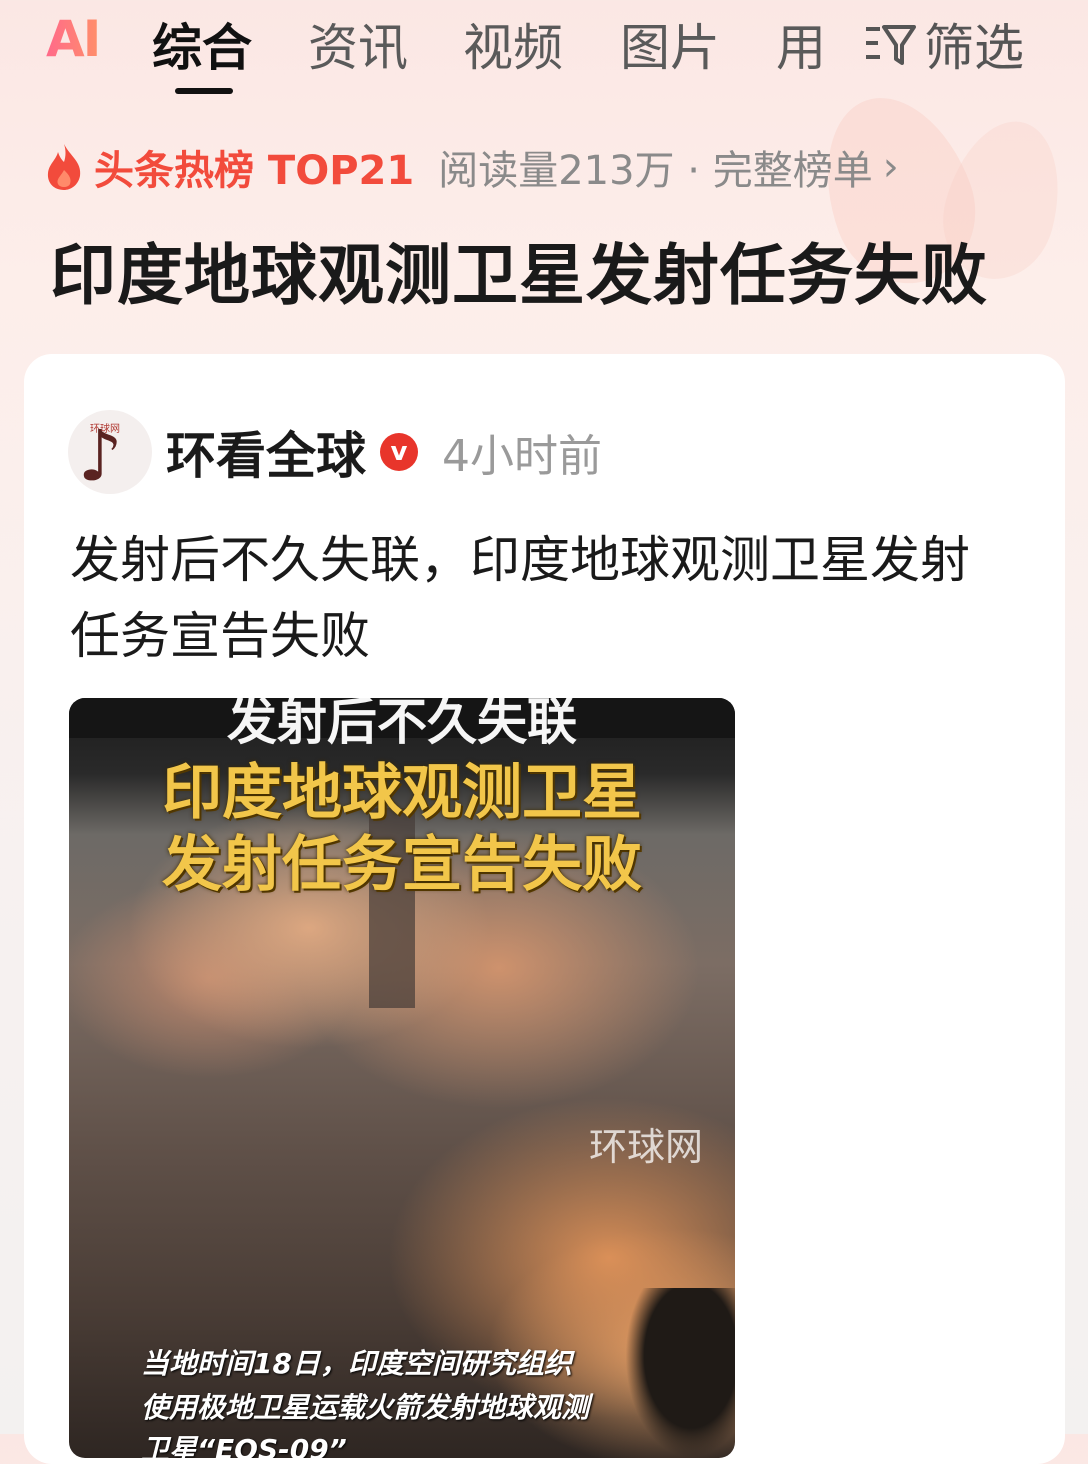 The image size is (1088, 1464). Describe the element at coordinates (266, 452) in the screenshot. I see `author-name: 环看全球` at that location.